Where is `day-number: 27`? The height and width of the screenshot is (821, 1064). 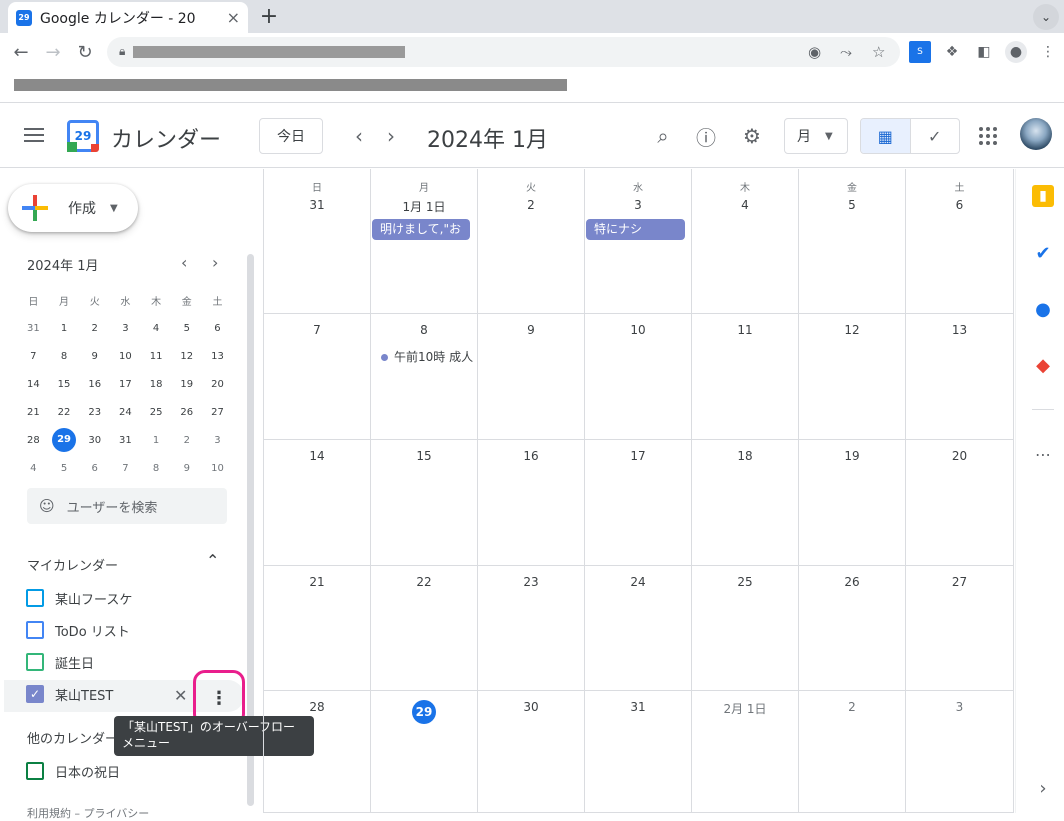
day-number: 27 is located at coordinates (959, 582).